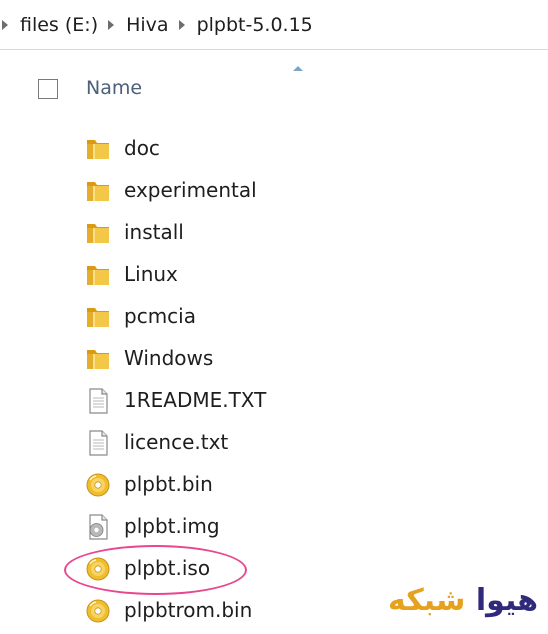  I want to click on file-name: licence.txt, so click(176, 442).